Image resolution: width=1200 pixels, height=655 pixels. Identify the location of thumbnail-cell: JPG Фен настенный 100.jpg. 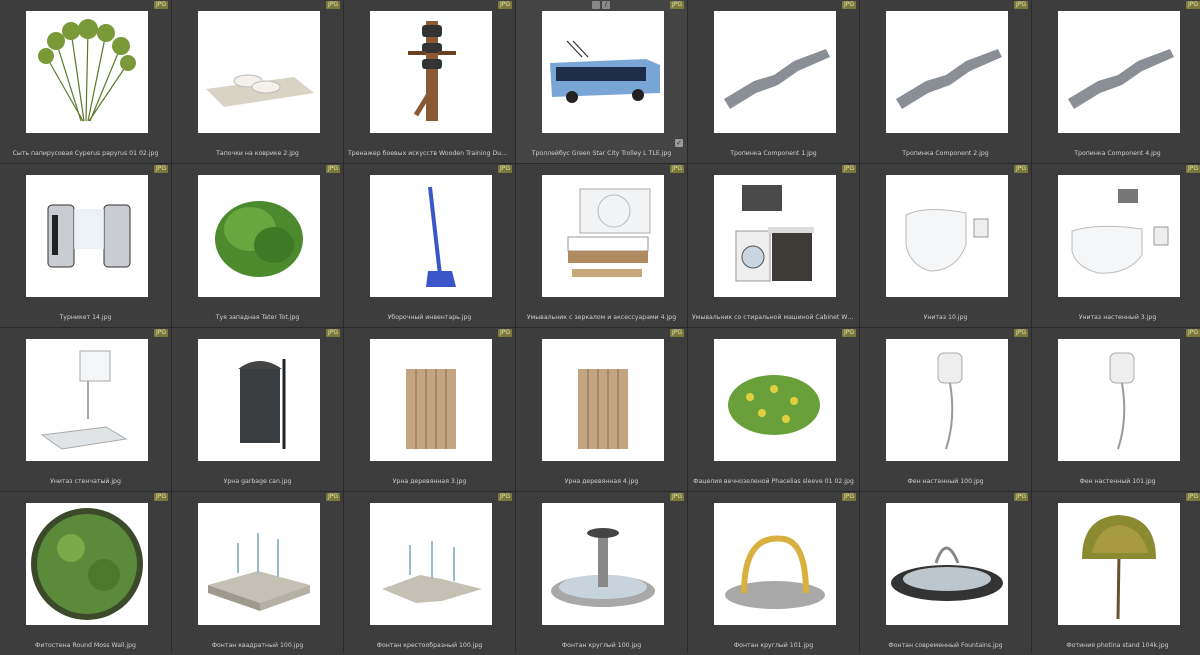
(945, 409).